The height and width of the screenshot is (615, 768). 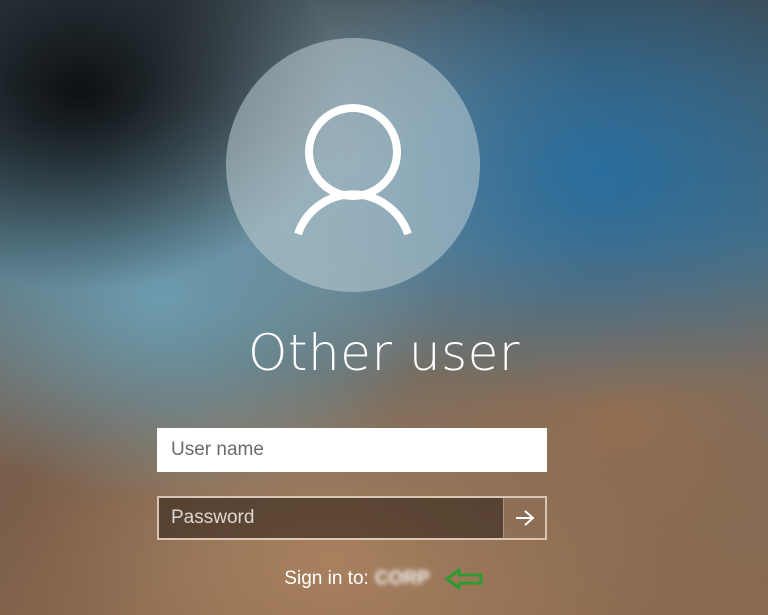 I want to click on domain-name: CORP, so click(x=402, y=578).